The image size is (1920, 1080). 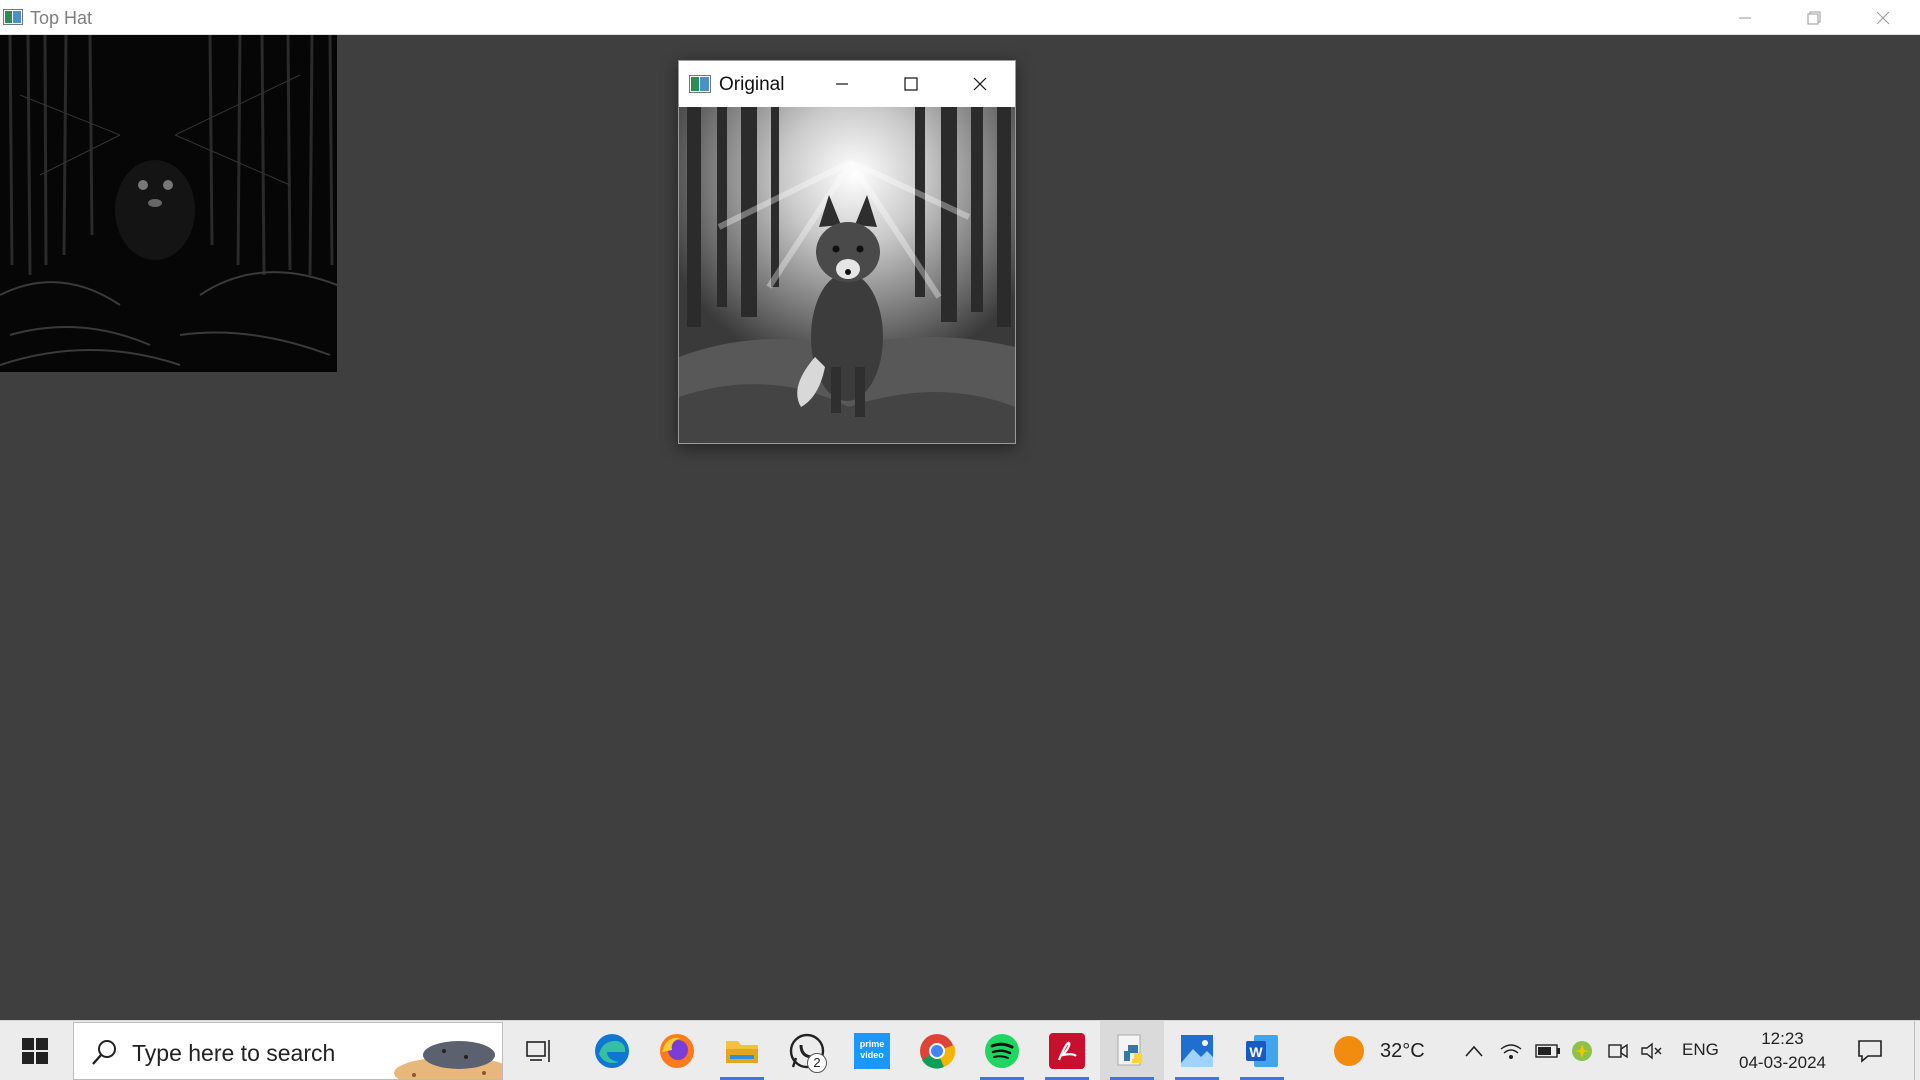 I want to click on clock: 12:23 04-03-2024, so click(x=1782, y=1051).